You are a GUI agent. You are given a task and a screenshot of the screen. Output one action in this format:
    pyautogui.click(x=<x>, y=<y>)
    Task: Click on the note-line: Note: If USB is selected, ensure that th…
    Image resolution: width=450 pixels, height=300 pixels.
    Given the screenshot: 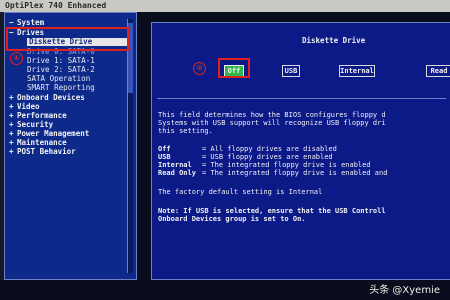 What is the action you would take?
    pyautogui.click(x=272, y=211)
    